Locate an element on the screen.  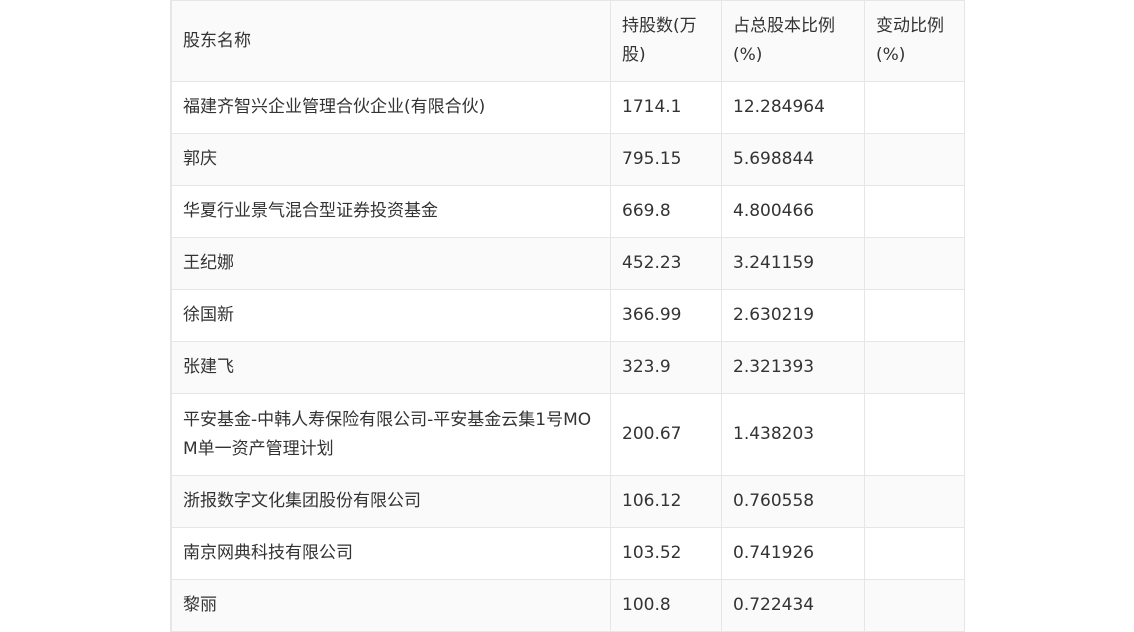
header-change-ratio: 变动比例(%) is located at coordinates (914, 41).